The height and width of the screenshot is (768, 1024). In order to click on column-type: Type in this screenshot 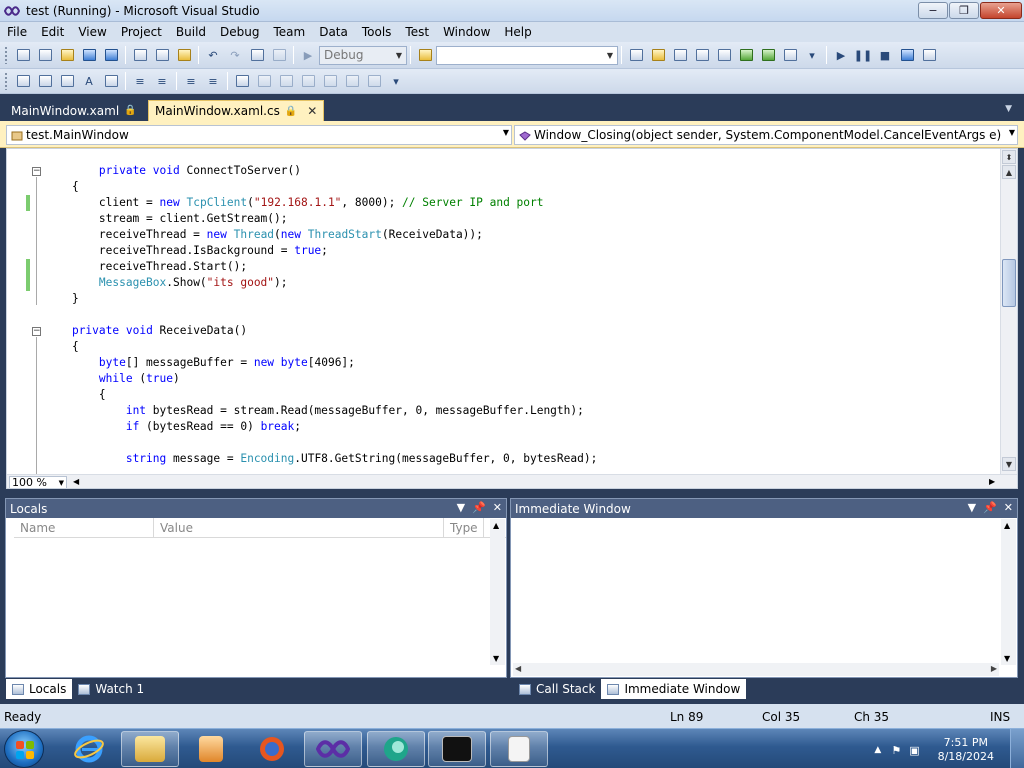, I will do `click(464, 527)`.